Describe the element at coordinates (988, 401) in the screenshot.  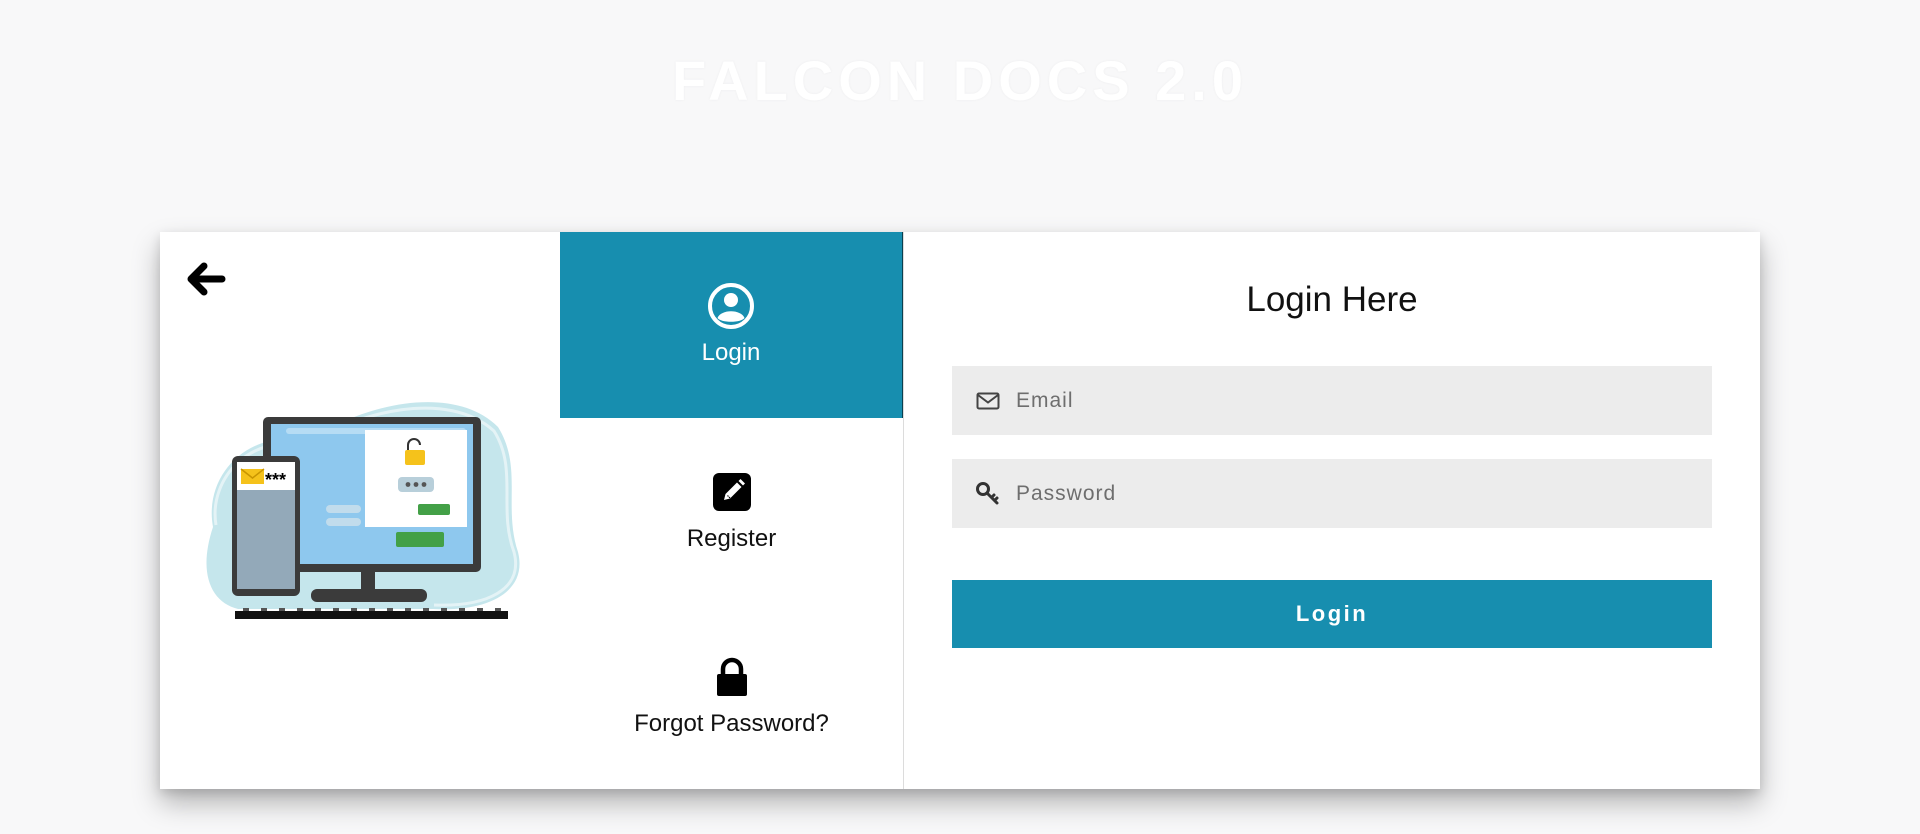
I see `envelope-icon` at that location.